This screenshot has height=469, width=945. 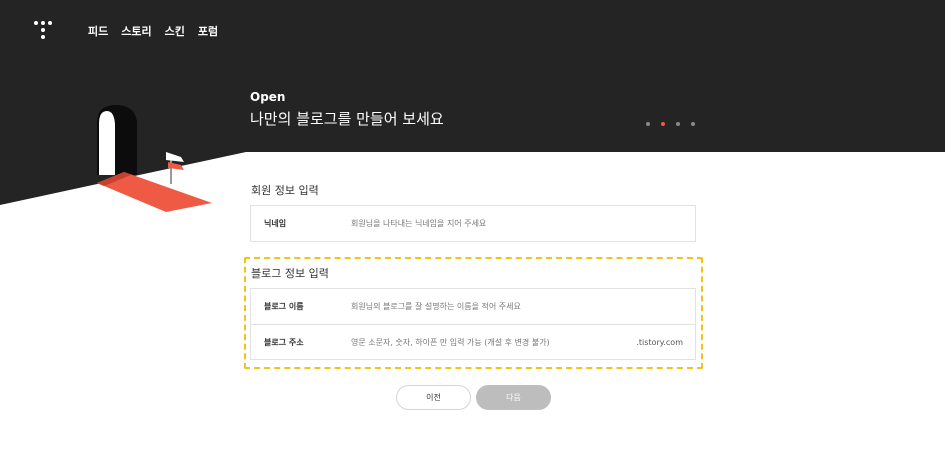 I want to click on blog-address-suffix: .tistory.com, so click(x=659, y=342).